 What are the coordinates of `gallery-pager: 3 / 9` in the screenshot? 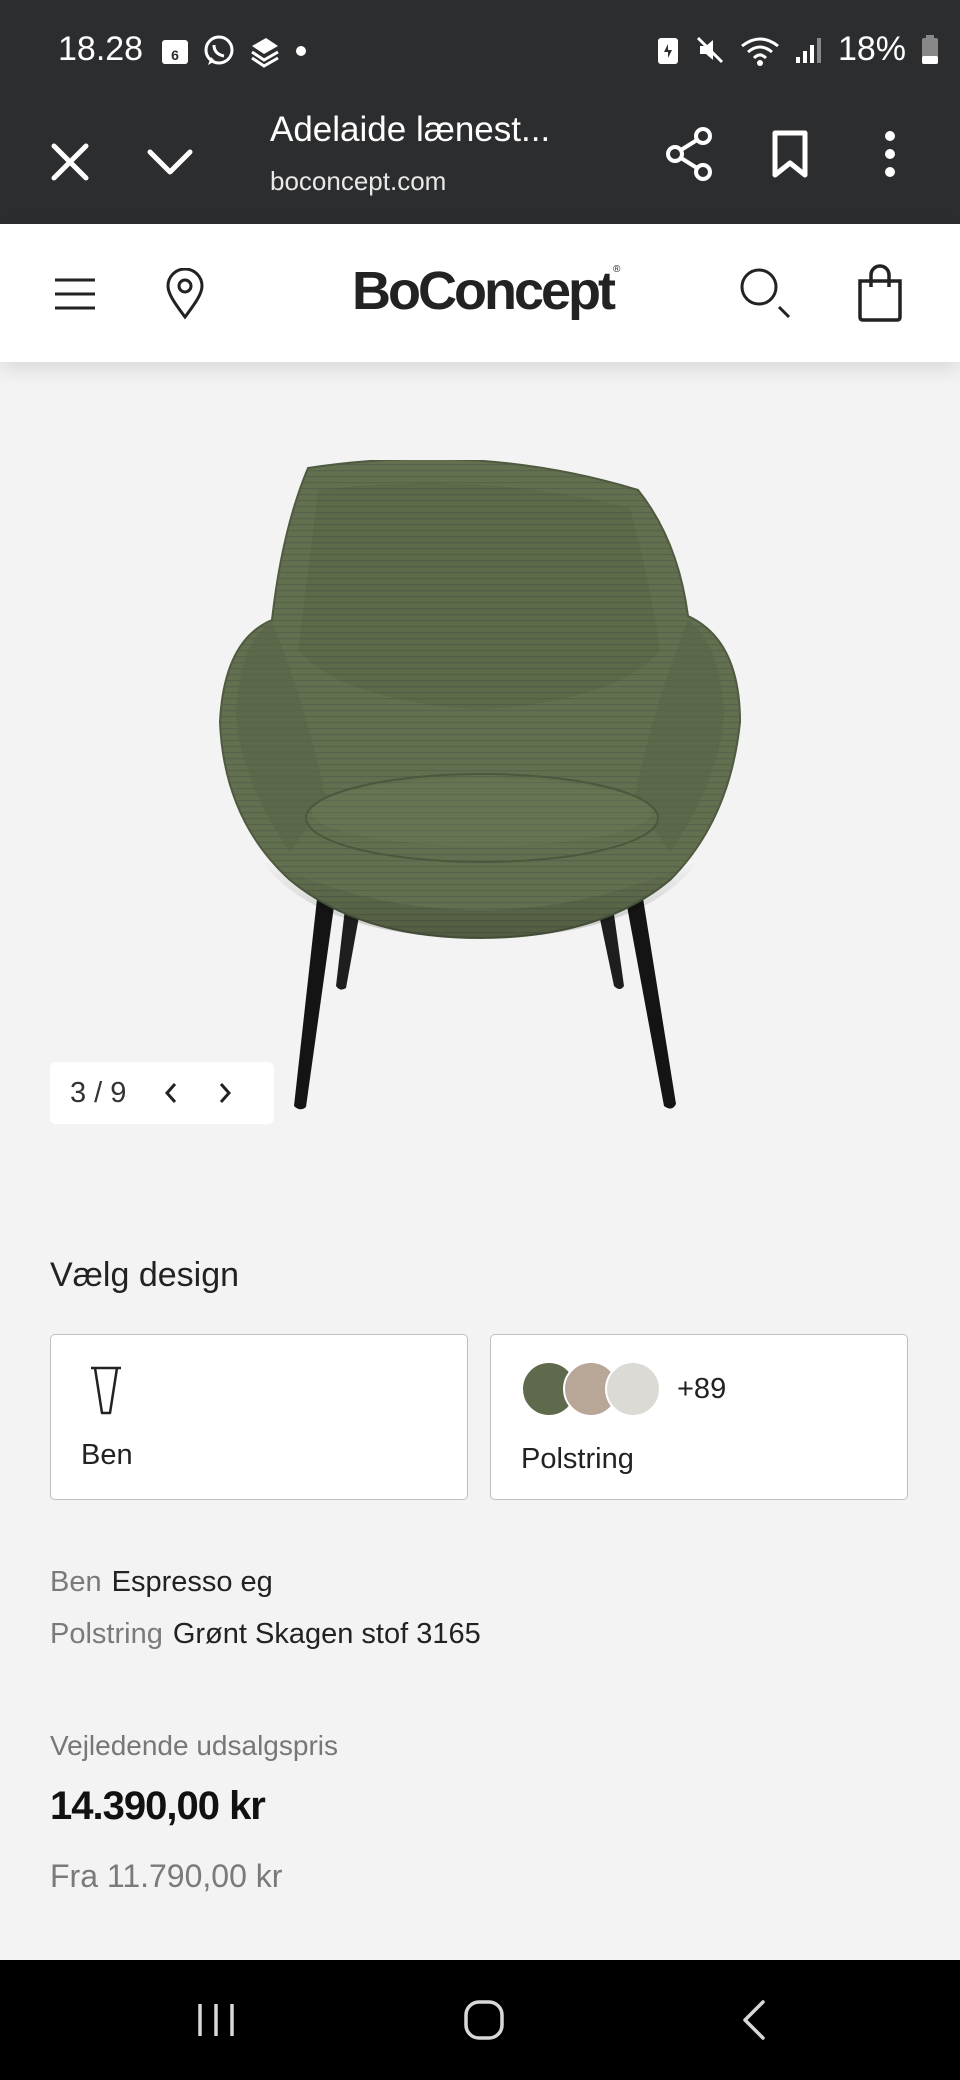 It's located at (162, 1093).